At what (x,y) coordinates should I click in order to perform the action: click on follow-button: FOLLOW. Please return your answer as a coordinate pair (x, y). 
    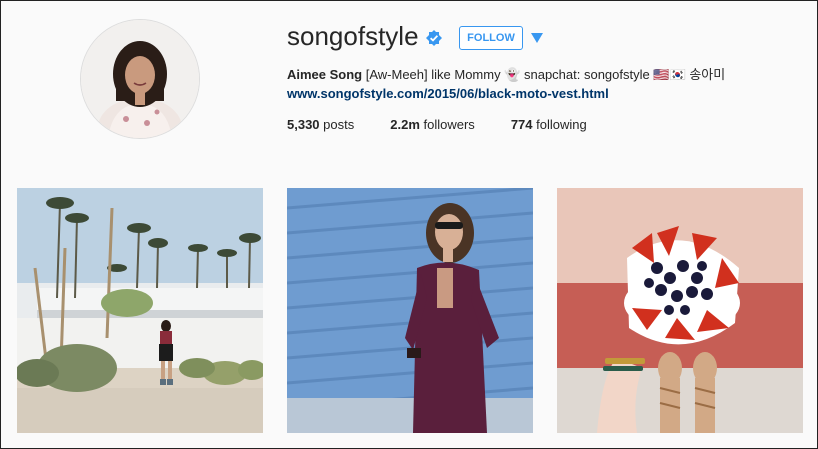
    Looking at the image, I should click on (491, 38).